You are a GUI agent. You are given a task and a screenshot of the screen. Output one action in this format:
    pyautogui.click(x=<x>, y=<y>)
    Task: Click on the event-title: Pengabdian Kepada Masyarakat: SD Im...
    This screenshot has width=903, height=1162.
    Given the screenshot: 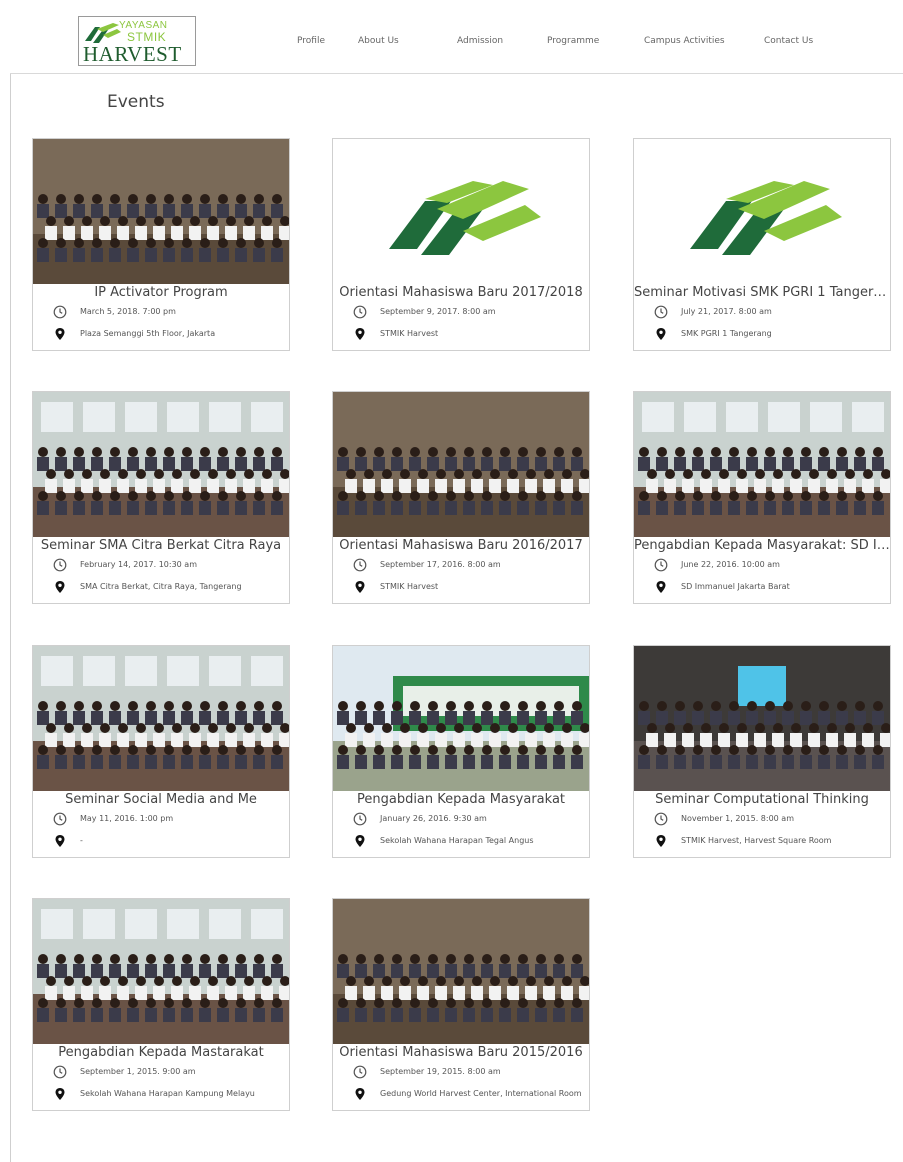 What is the action you would take?
    pyautogui.click(x=762, y=545)
    